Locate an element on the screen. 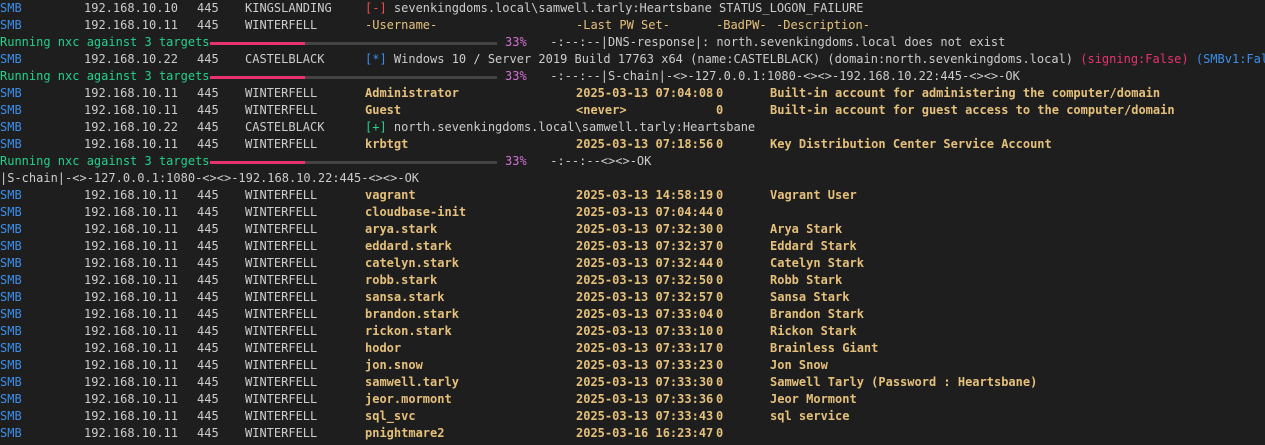 Image resolution: width=1265 pixels, height=445 pixels. ip-address: 192.168.10.22 is located at coordinates (131, 59).